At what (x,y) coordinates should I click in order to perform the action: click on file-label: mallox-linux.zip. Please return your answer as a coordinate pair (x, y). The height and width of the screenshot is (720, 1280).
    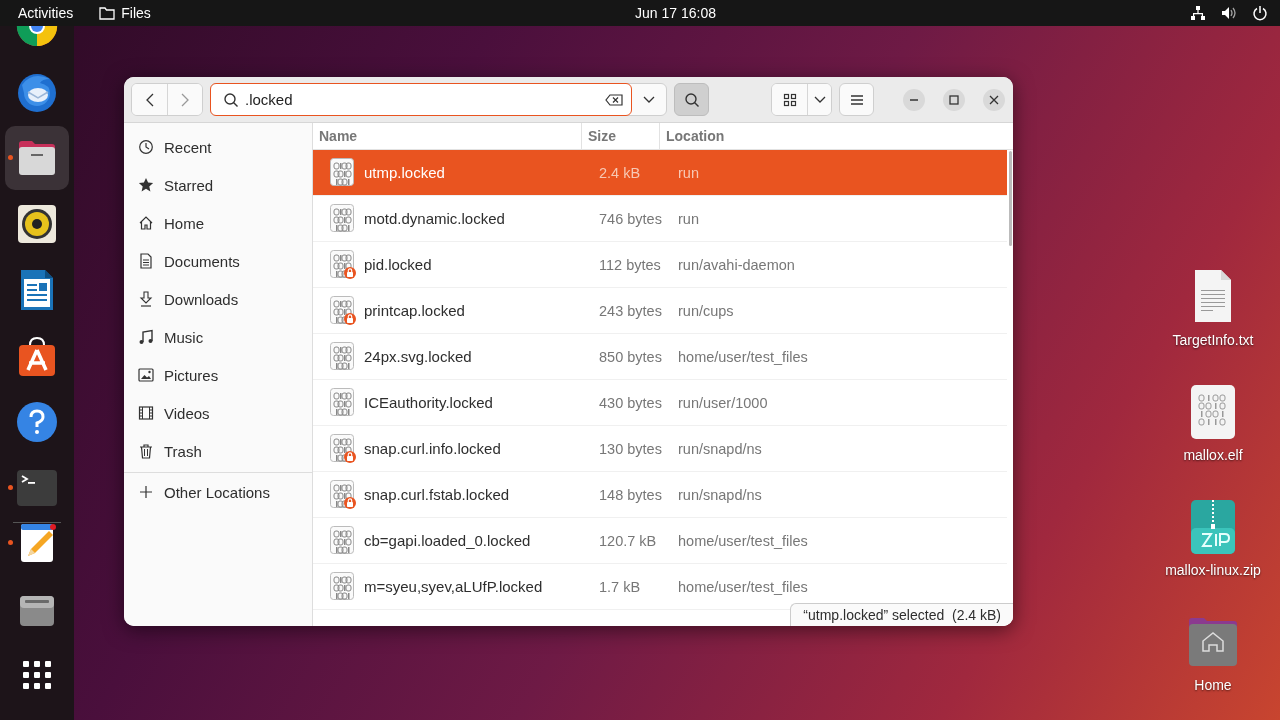
    Looking at the image, I should click on (1213, 570).